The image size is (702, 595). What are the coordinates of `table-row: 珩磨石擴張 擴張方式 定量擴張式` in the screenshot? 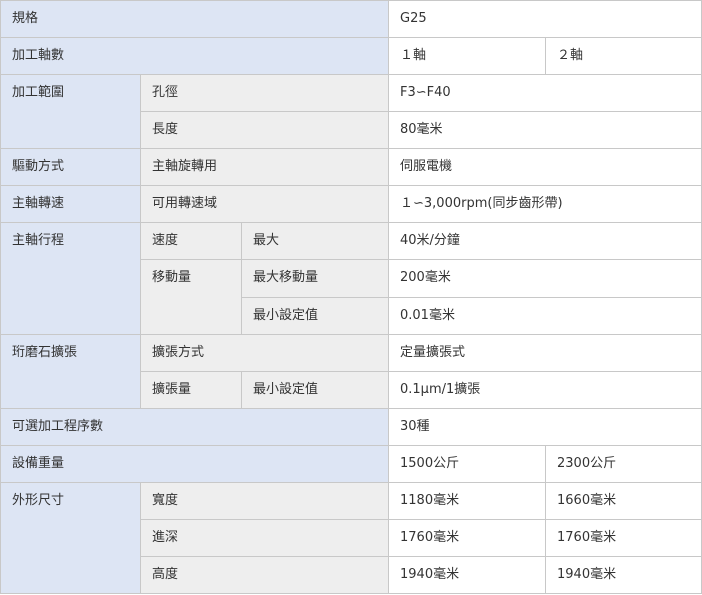 It's located at (351, 371).